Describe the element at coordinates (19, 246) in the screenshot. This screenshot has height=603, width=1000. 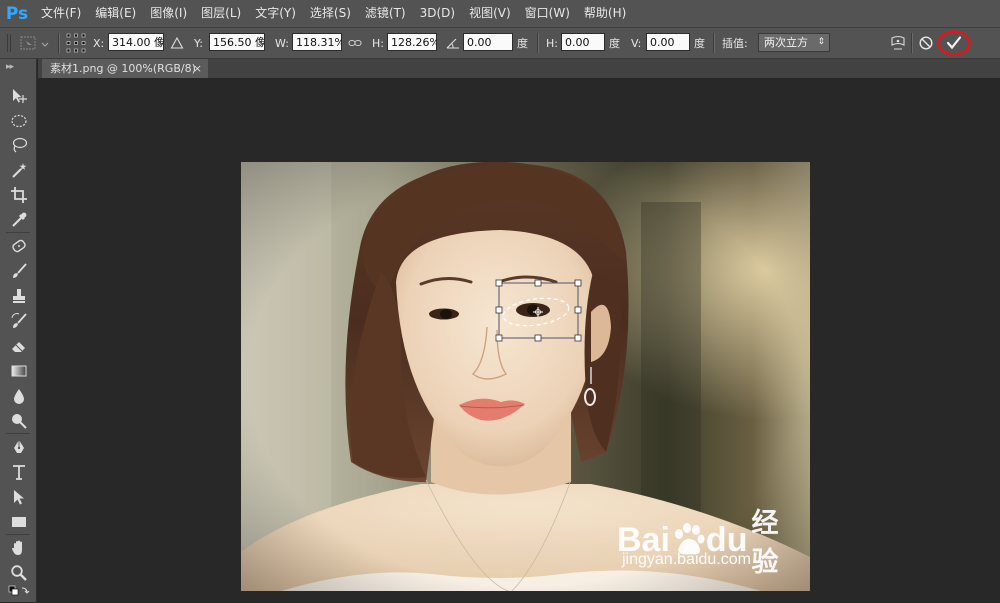
I see `healing-brush-tool-icon` at that location.